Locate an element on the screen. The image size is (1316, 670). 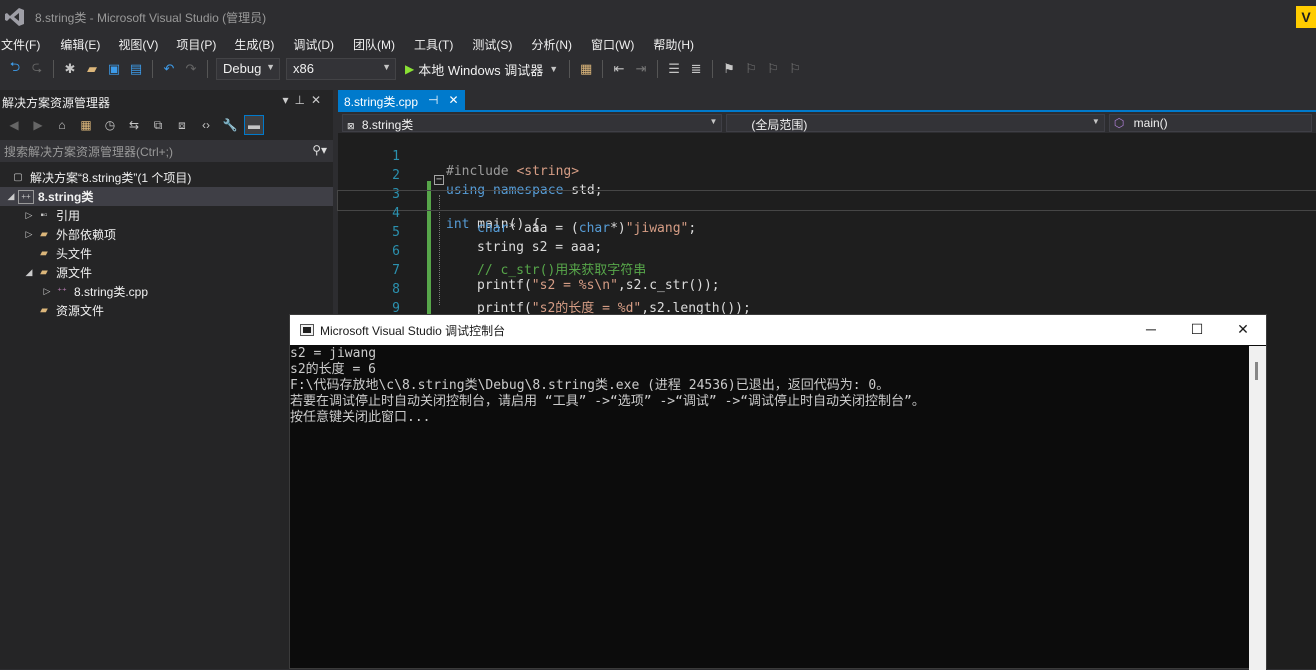
browser-link-icon: ▦ is located at coordinates (586, 69).